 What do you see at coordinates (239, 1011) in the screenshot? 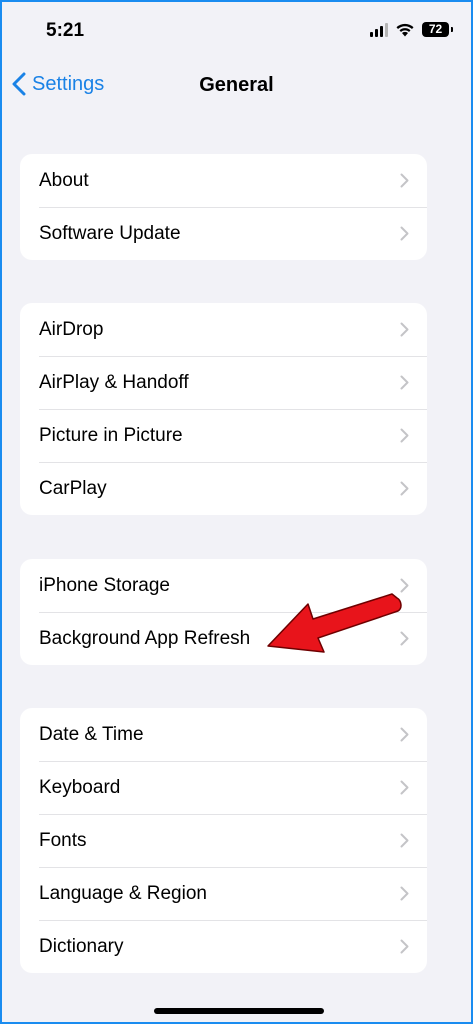
I see `home-indicator` at bounding box center [239, 1011].